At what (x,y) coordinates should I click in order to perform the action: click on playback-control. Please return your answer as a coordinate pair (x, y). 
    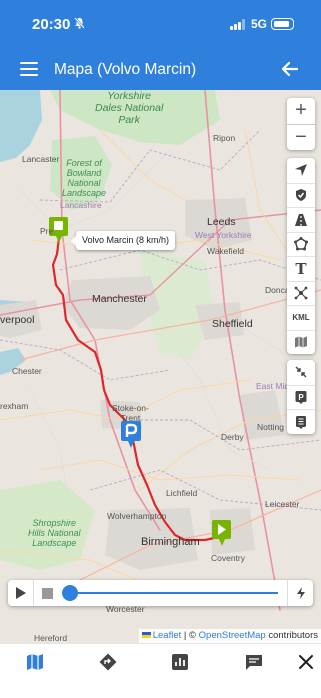
    Looking at the image, I should click on (160, 593).